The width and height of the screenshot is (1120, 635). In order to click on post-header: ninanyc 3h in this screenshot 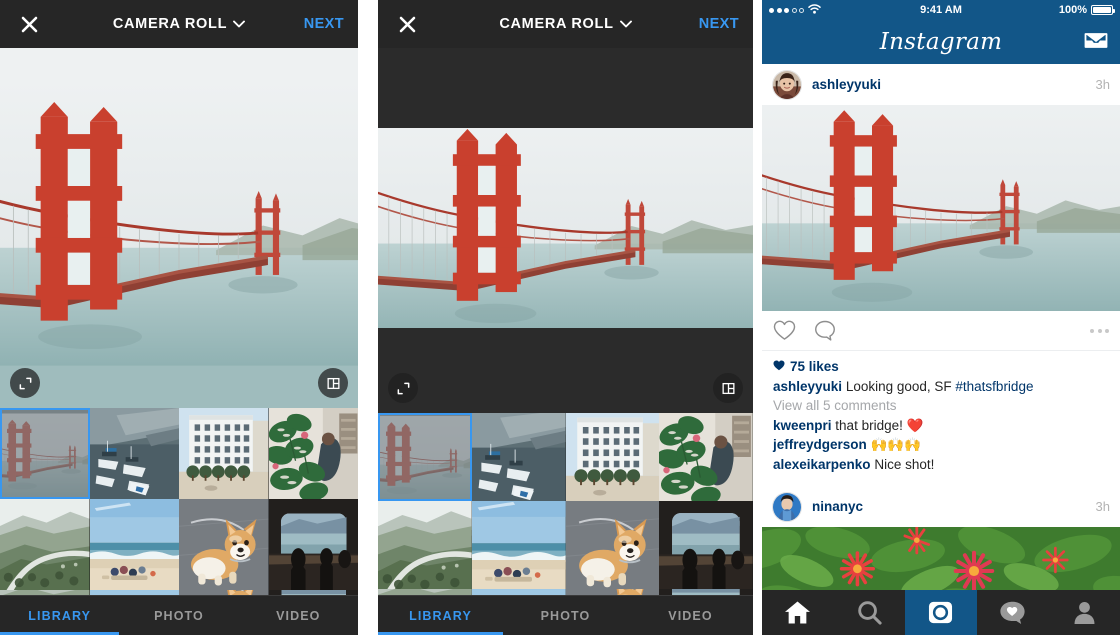, I will do `click(941, 507)`.